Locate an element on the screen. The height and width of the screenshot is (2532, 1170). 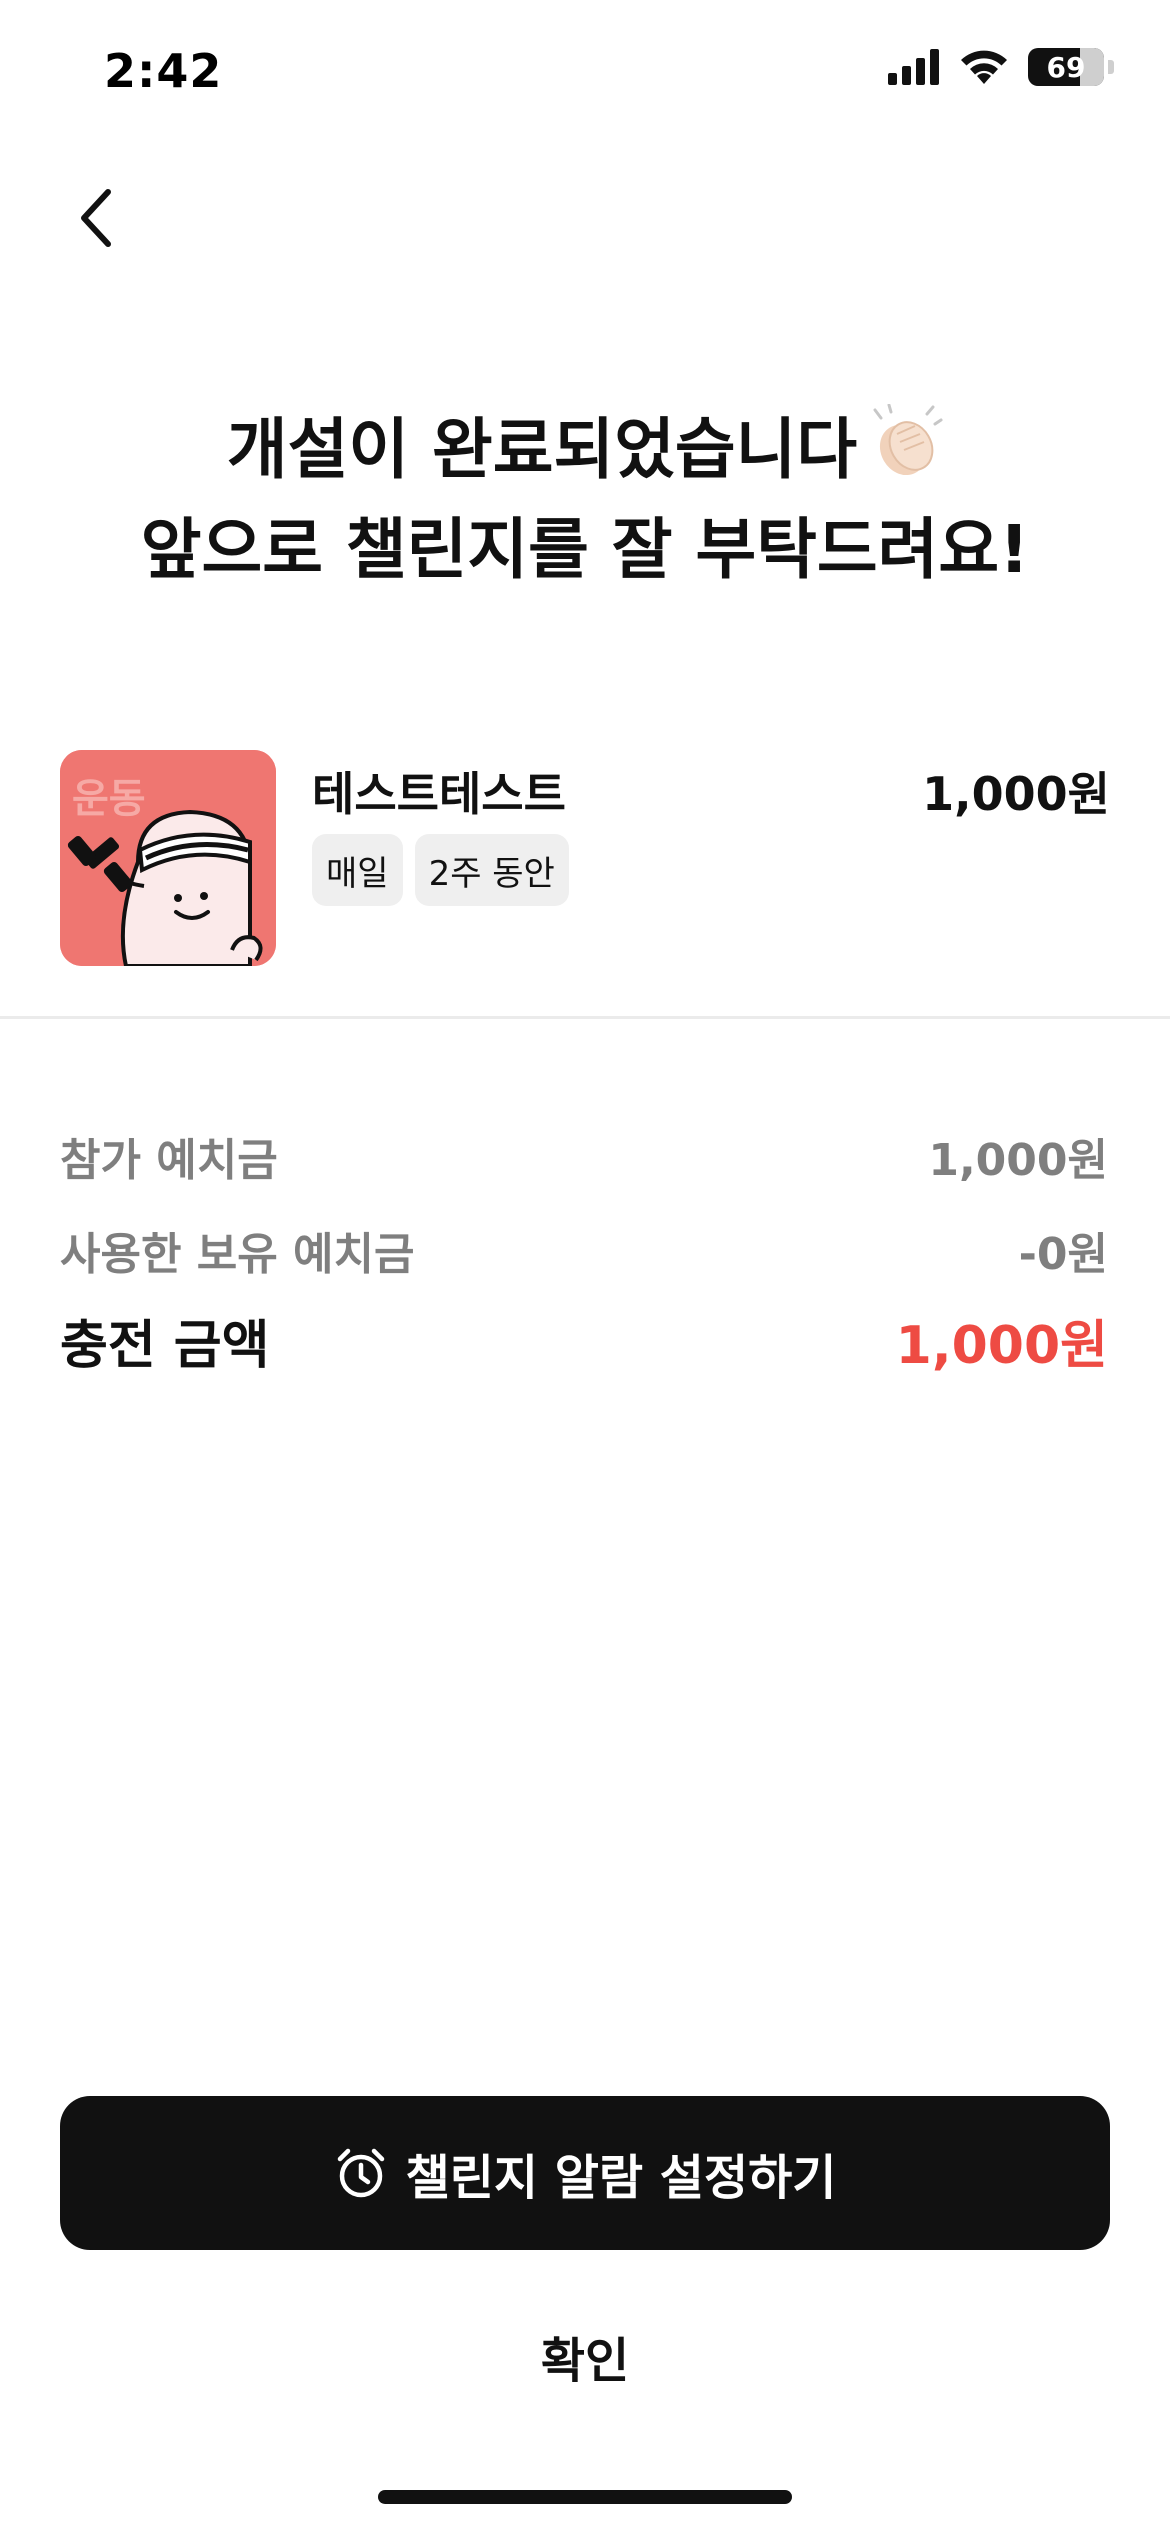
used-deposit-label: 사용한 보유 예치금 is located at coordinates (237, 1254).